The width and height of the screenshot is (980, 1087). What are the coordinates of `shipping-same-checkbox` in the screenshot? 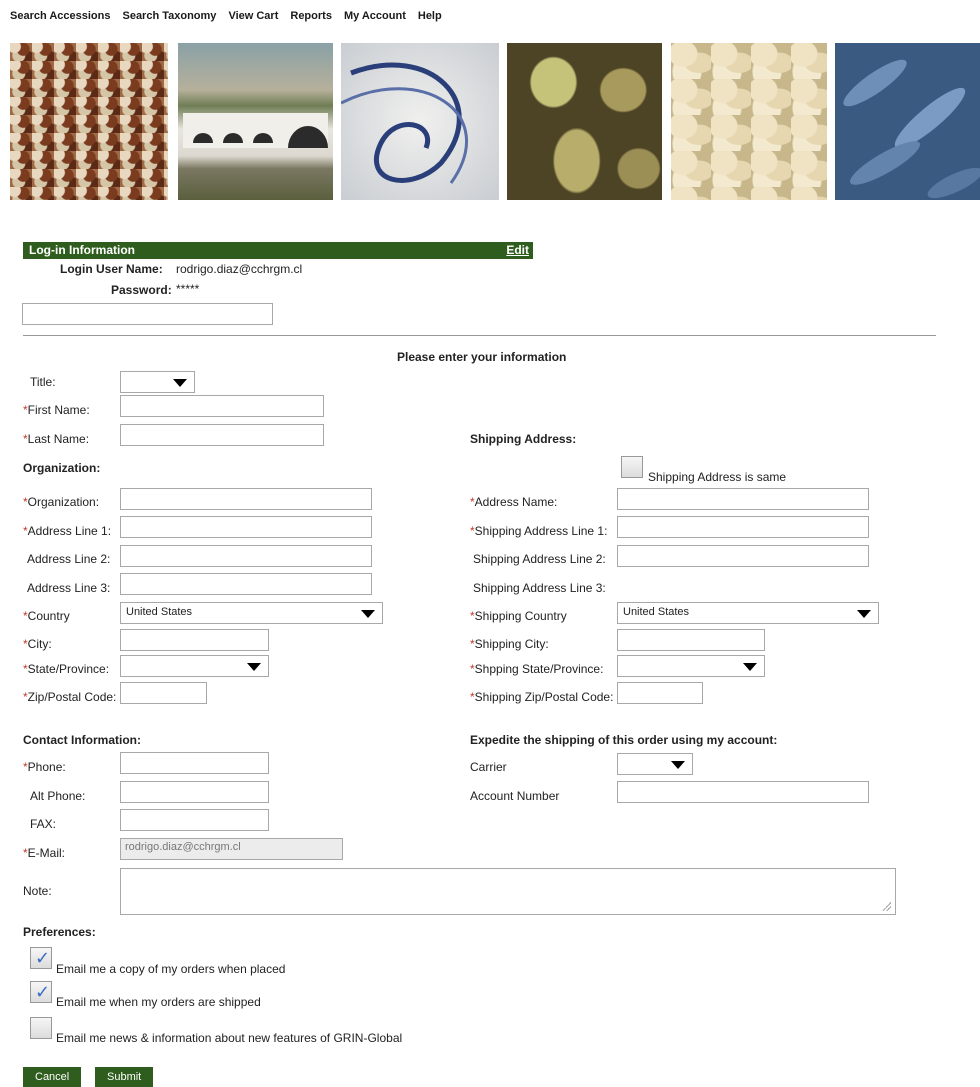 It's located at (632, 467).